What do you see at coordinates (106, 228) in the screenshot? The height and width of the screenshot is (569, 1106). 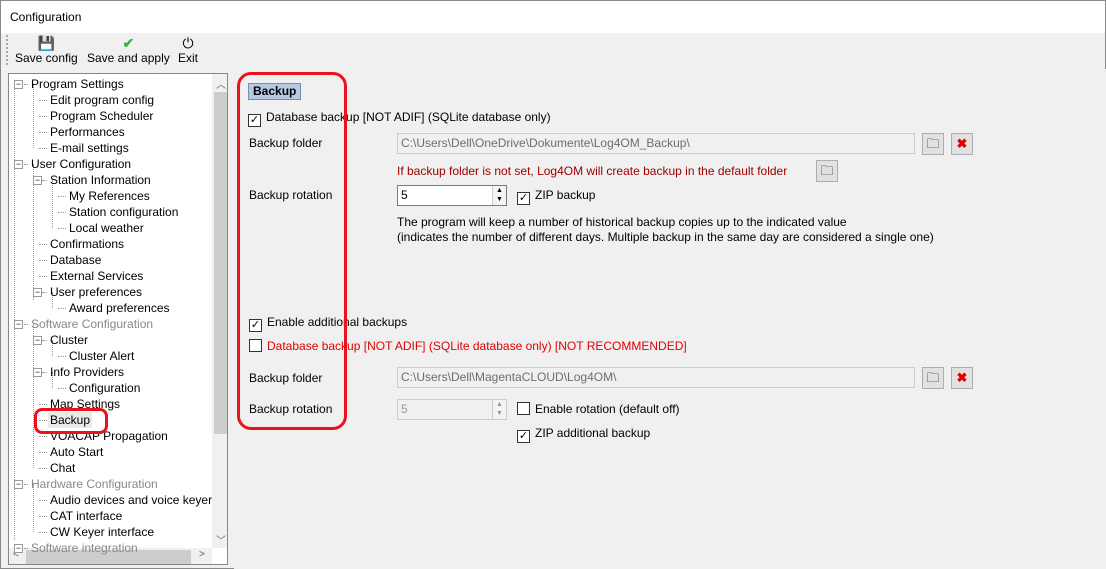 I see `tree-item: Local weather` at bounding box center [106, 228].